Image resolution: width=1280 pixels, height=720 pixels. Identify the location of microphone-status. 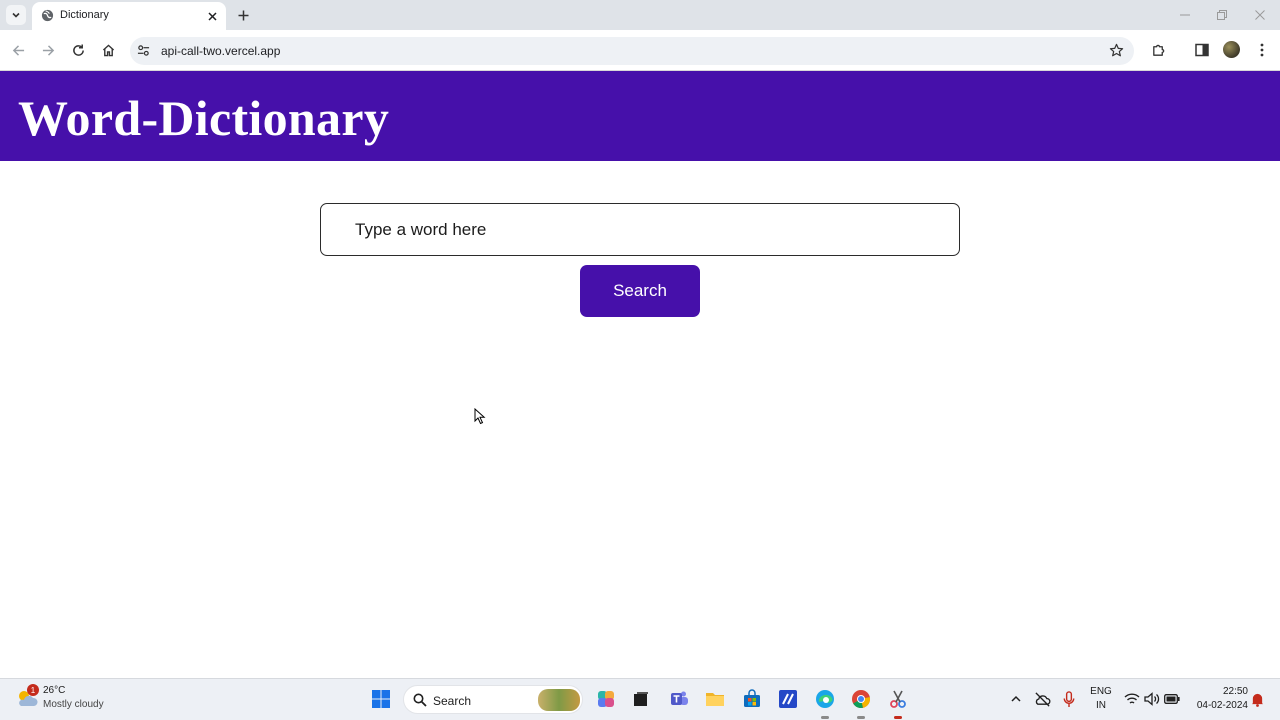
(1069, 699).